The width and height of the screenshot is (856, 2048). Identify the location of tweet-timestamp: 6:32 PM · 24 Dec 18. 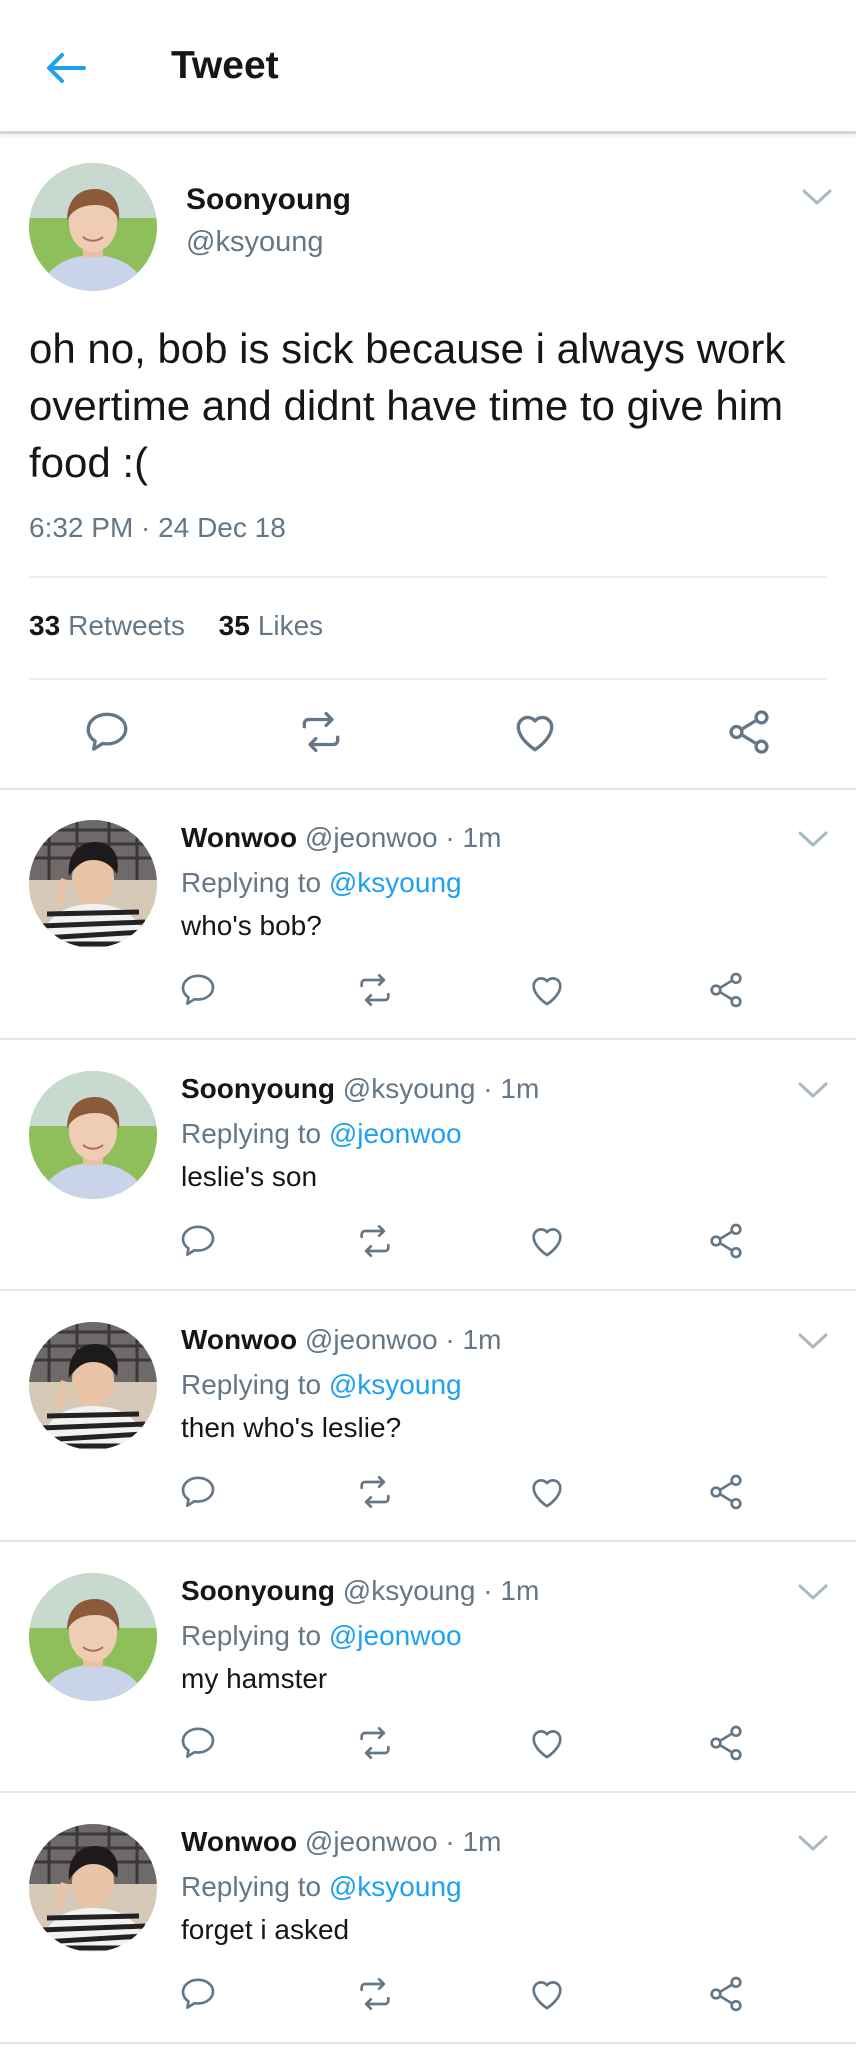
(157, 527).